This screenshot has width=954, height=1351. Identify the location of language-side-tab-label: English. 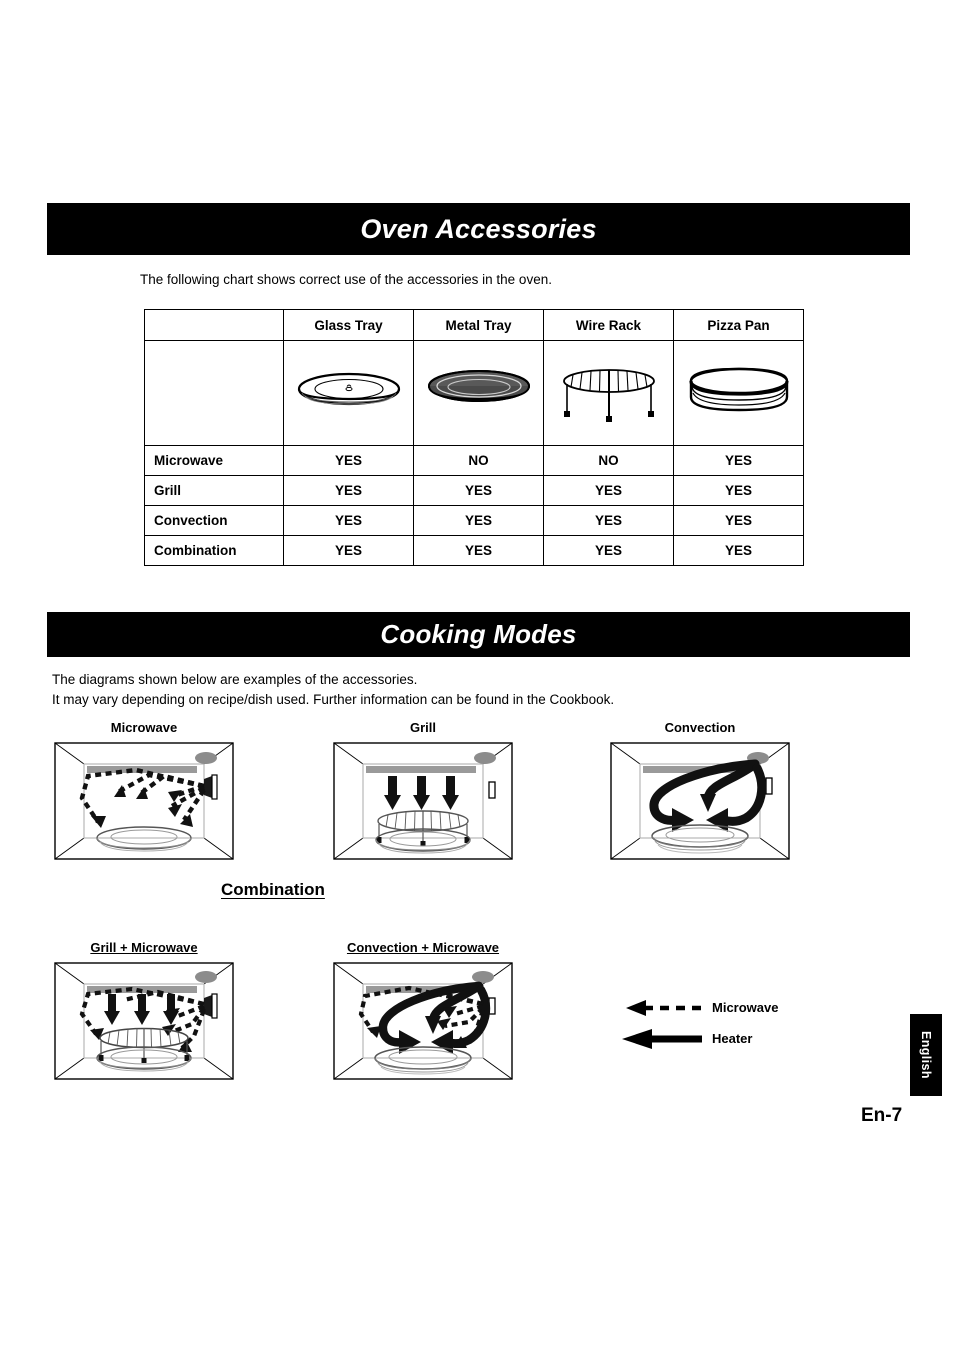
(926, 1055).